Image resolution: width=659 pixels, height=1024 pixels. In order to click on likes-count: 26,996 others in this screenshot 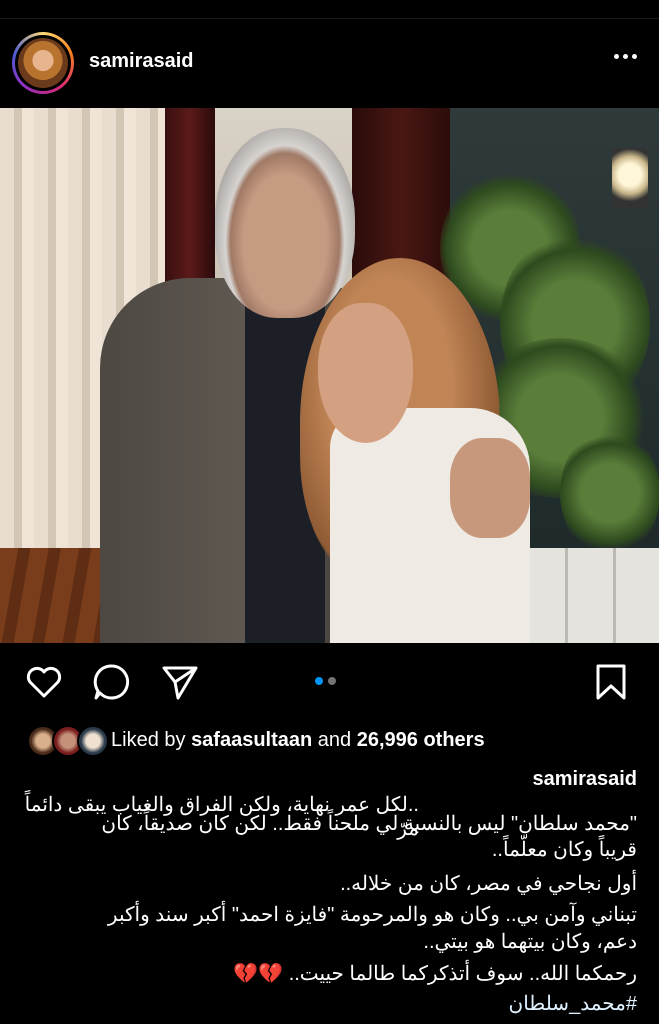, I will do `click(421, 740)`.